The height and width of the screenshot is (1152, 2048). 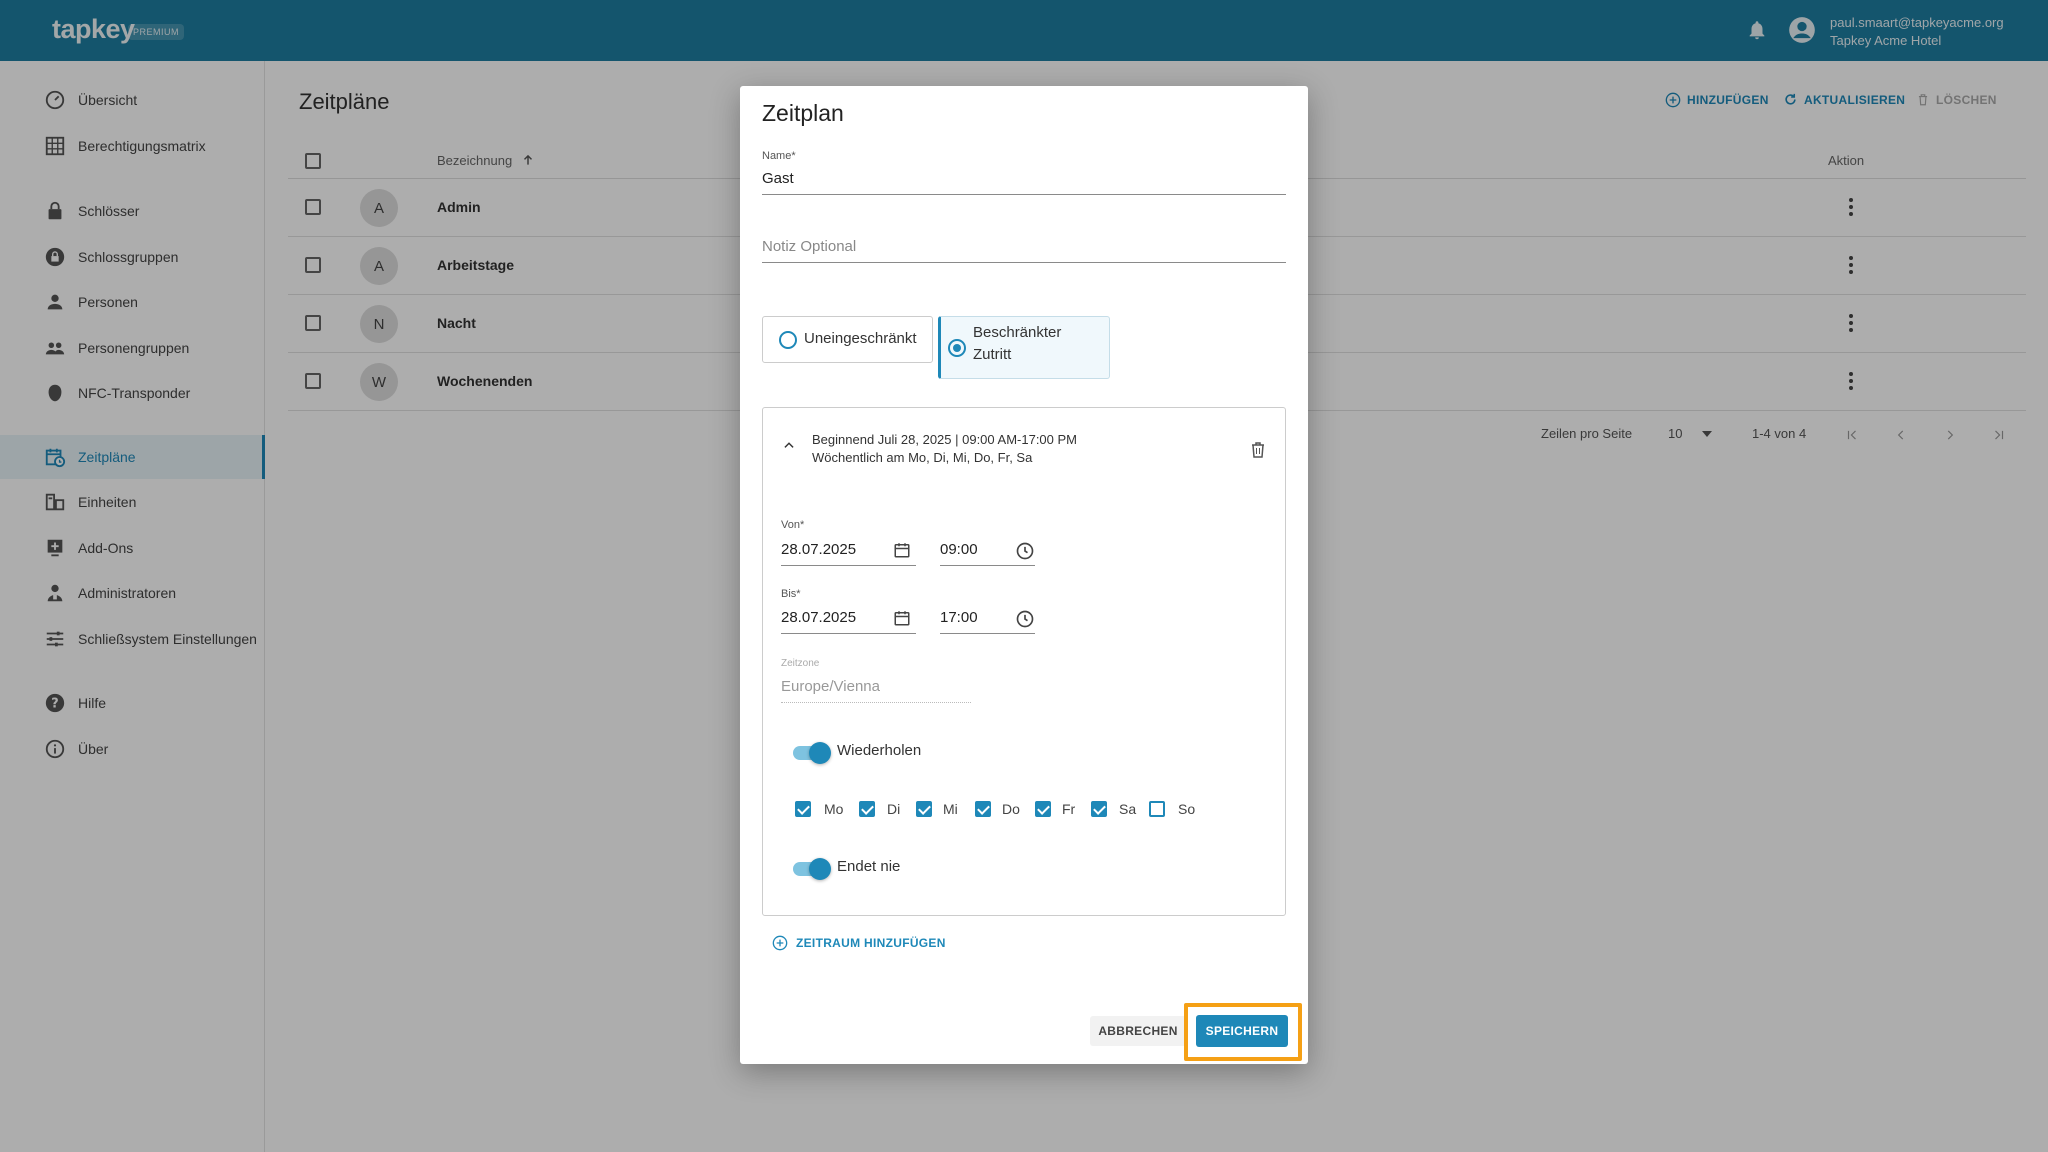 What do you see at coordinates (848, 565) in the screenshot?
I see `from-date-underline` at bounding box center [848, 565].